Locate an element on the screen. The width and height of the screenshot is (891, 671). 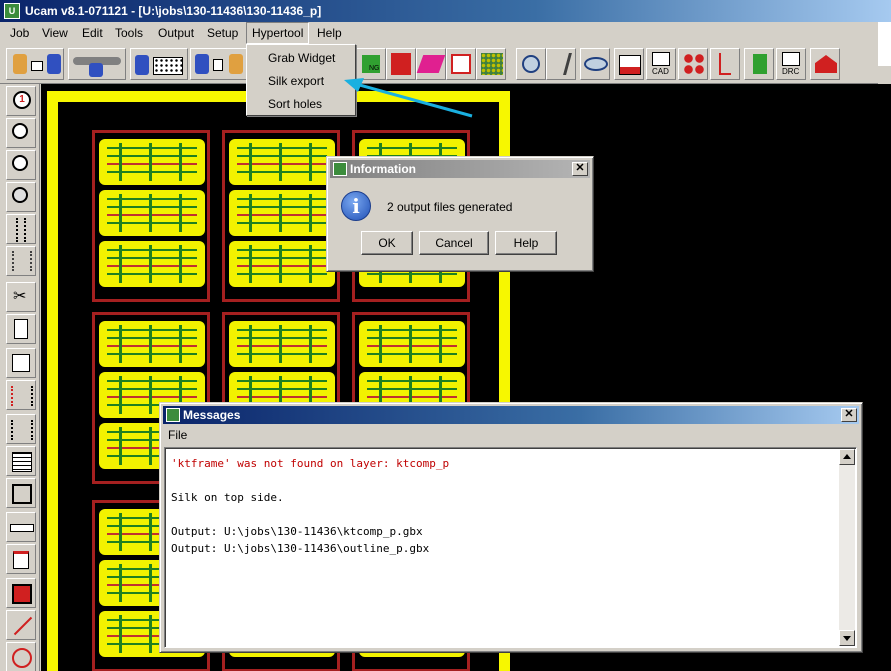
chart-button is located at coordinates (629, 64).